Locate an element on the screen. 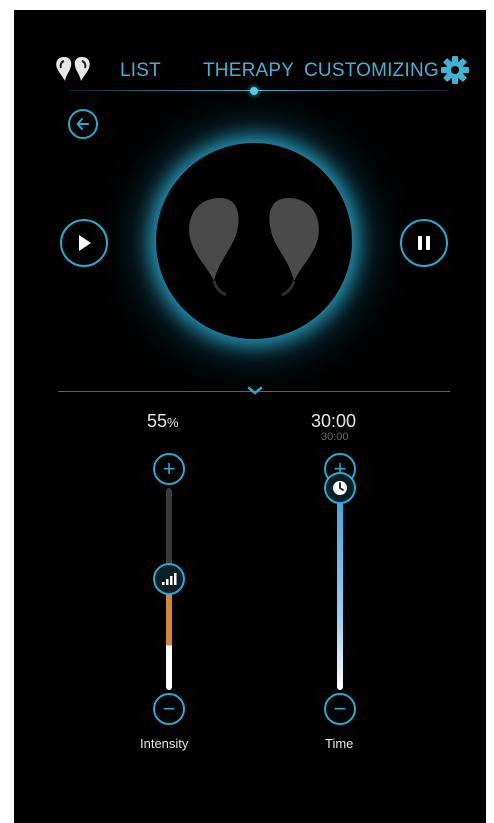 Image resolution: width=494 pixels, height=823 pixels. back-arrow-icon is located at coordinates (82, 124).